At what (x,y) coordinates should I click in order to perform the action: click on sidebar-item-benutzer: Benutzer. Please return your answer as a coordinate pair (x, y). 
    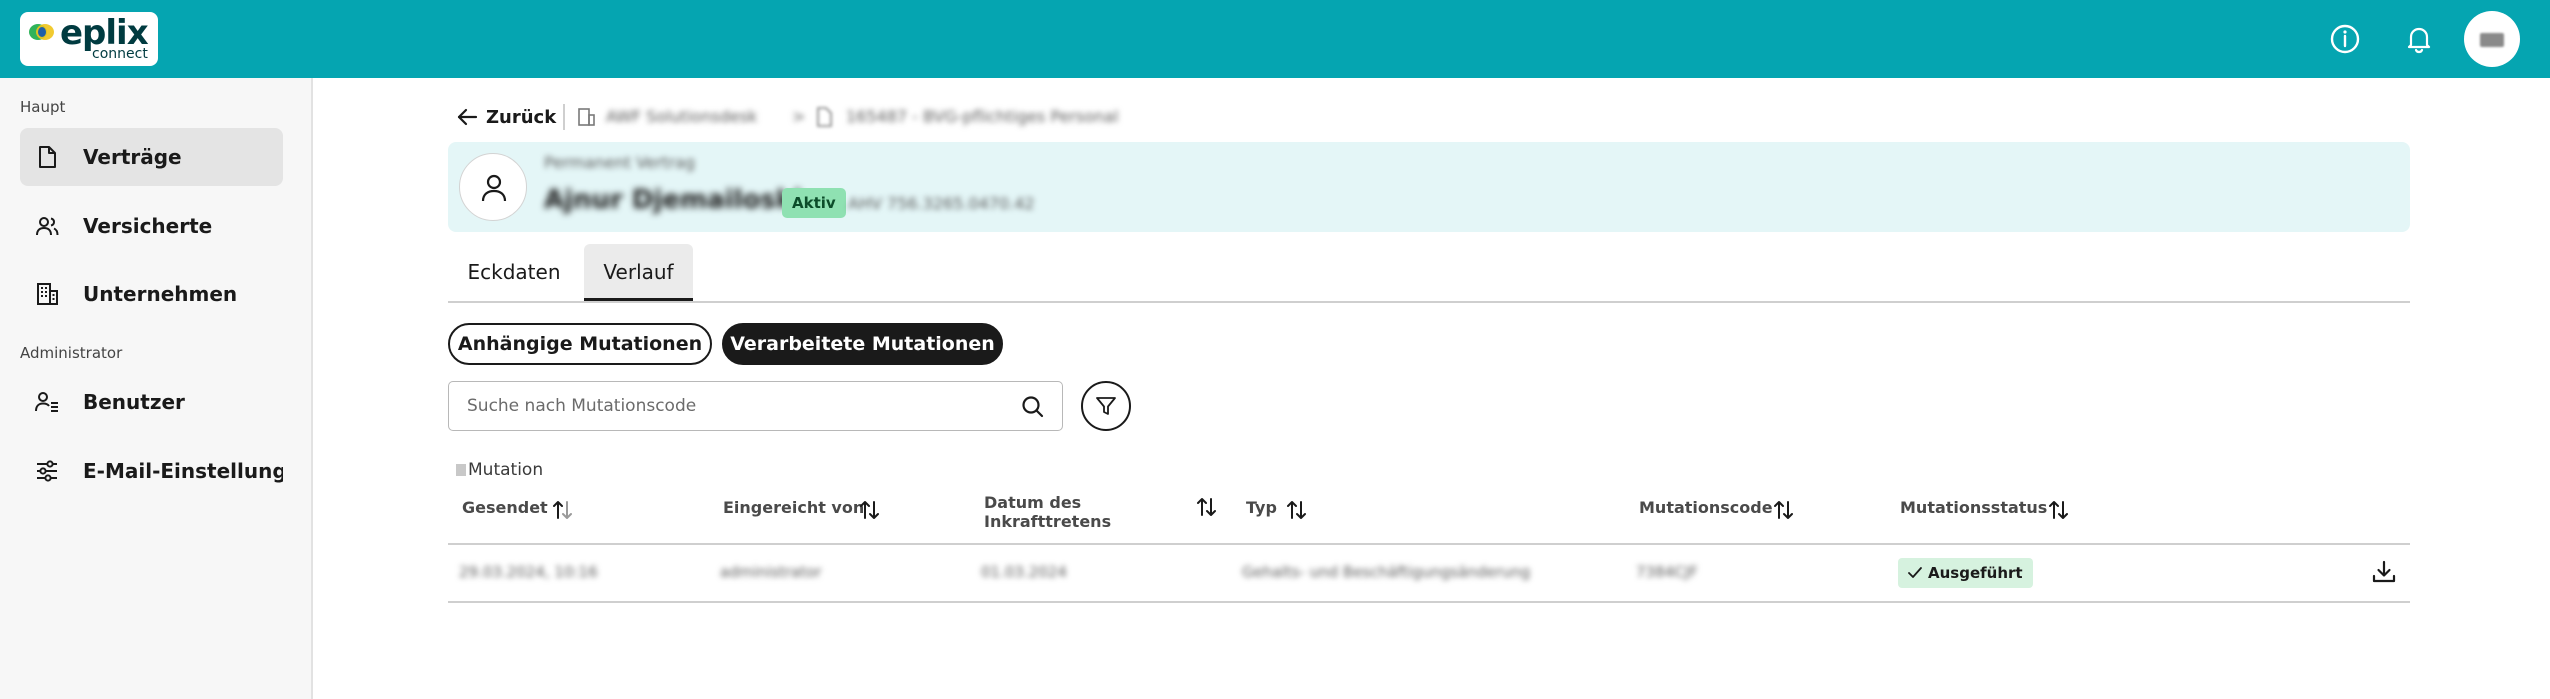
    Looking at the image, I should click on (151, 402).